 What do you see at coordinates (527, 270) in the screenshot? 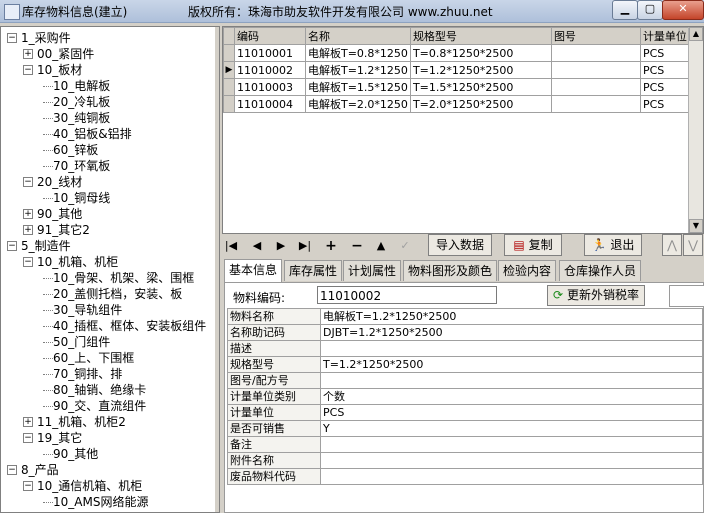
I see `tab-inspection: 检验内容` at bounding box center [527, 270].